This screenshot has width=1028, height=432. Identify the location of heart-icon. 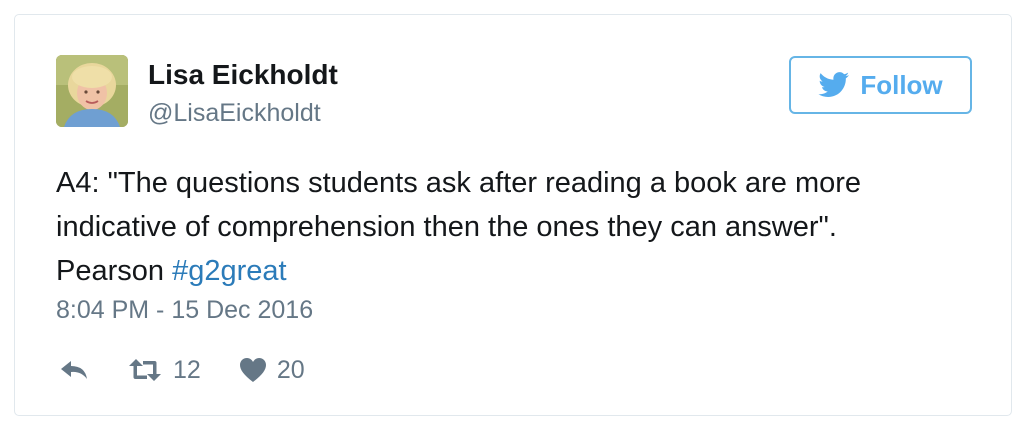
(252, 370).